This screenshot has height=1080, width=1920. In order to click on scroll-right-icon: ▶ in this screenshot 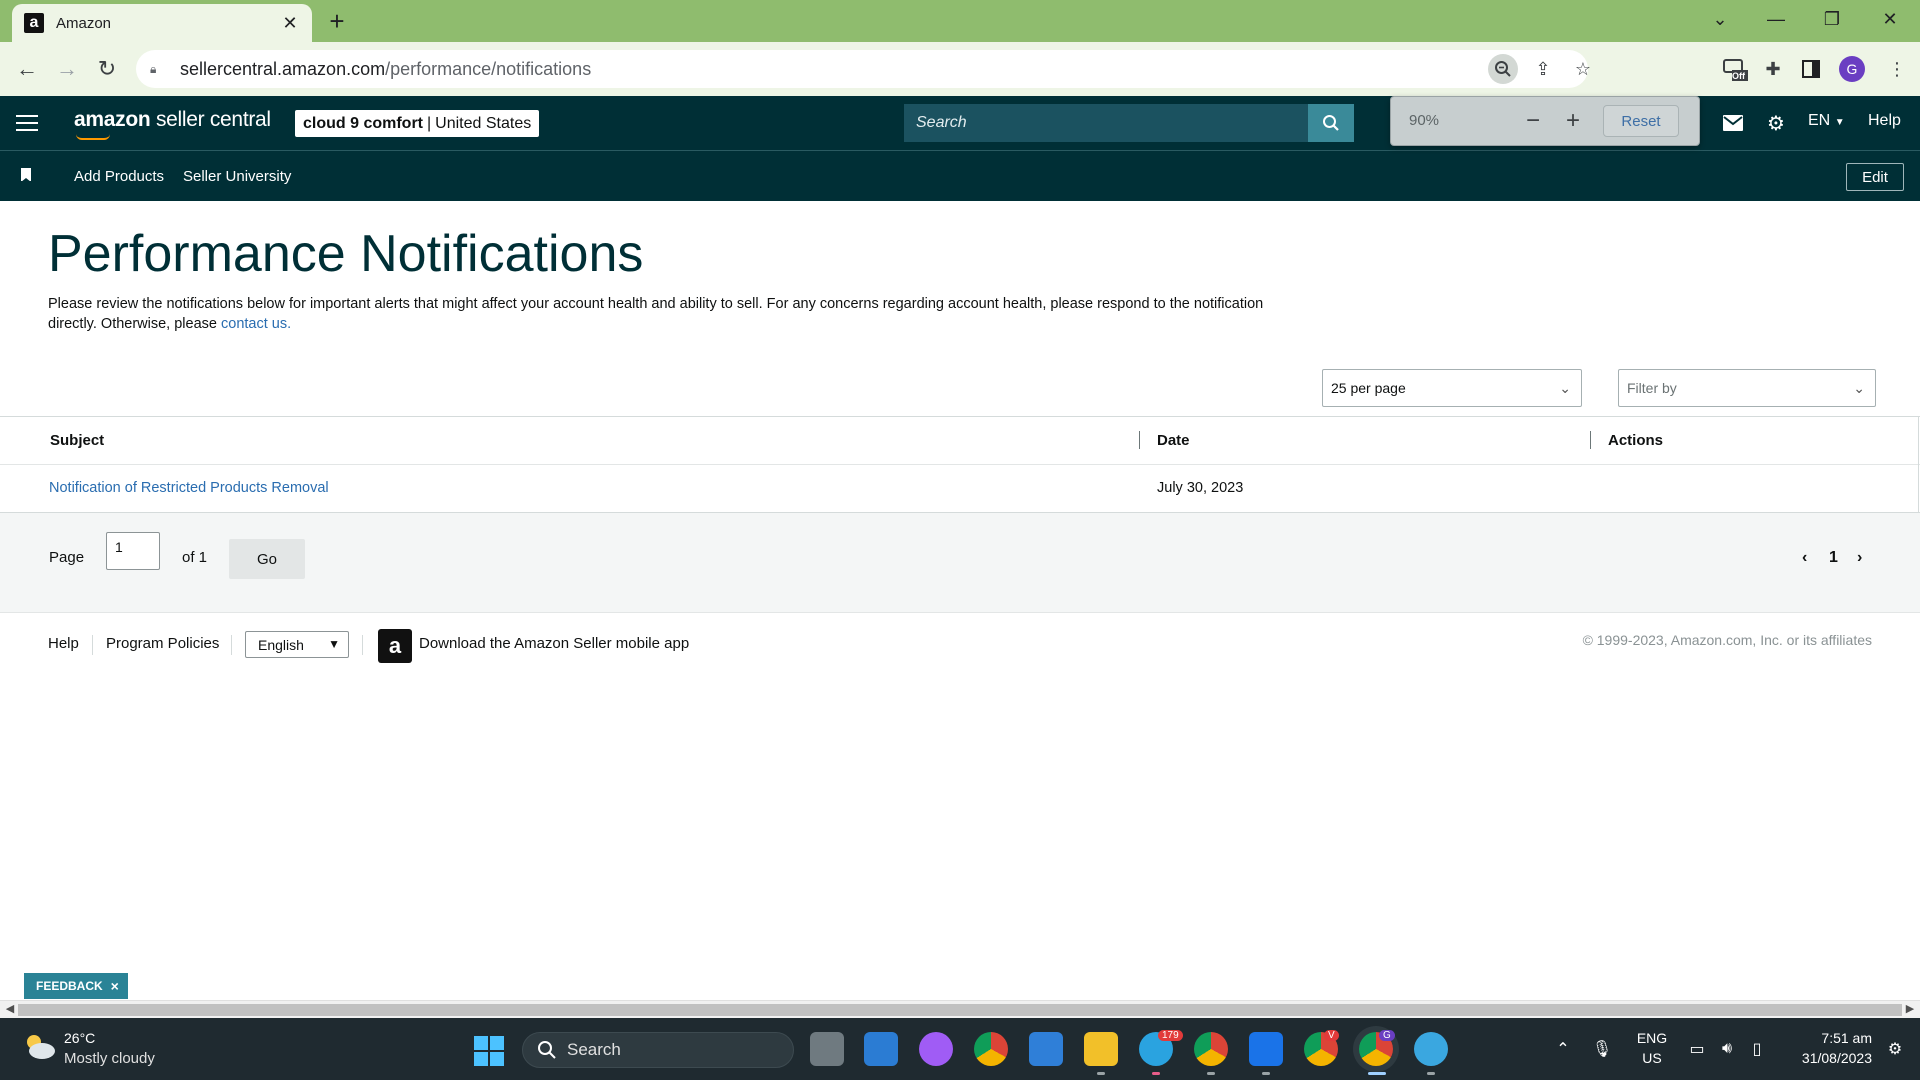, I will do `click(1910, 1008)`.